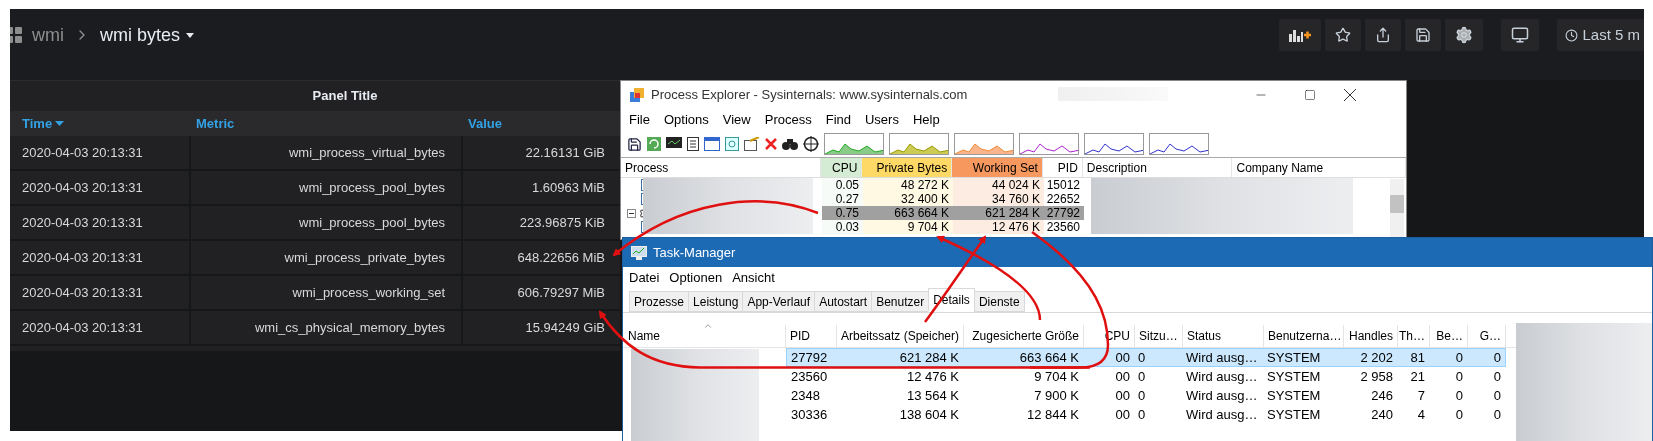 This screenshot has width=1653, height=441. What do you see at coordinates (908, 185) in the screenshot?
I see `table-cell: 48 272 K` at bounding box center [908, 185].